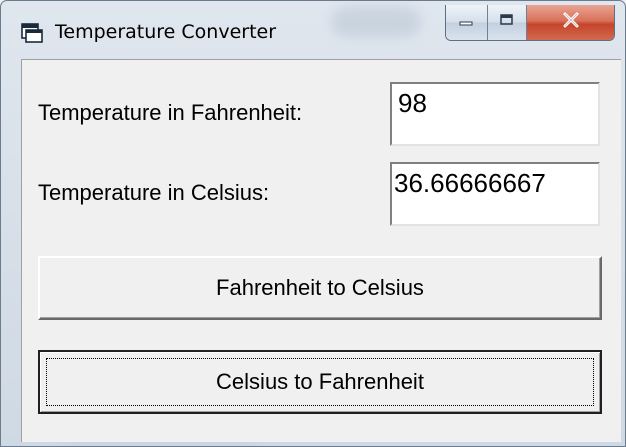 The height and width of the screenshot is (447, 626). What do you see at coordinates (32, 33) in the screenshot?
I see `window-app-icon` at bounding box center [32, 33].